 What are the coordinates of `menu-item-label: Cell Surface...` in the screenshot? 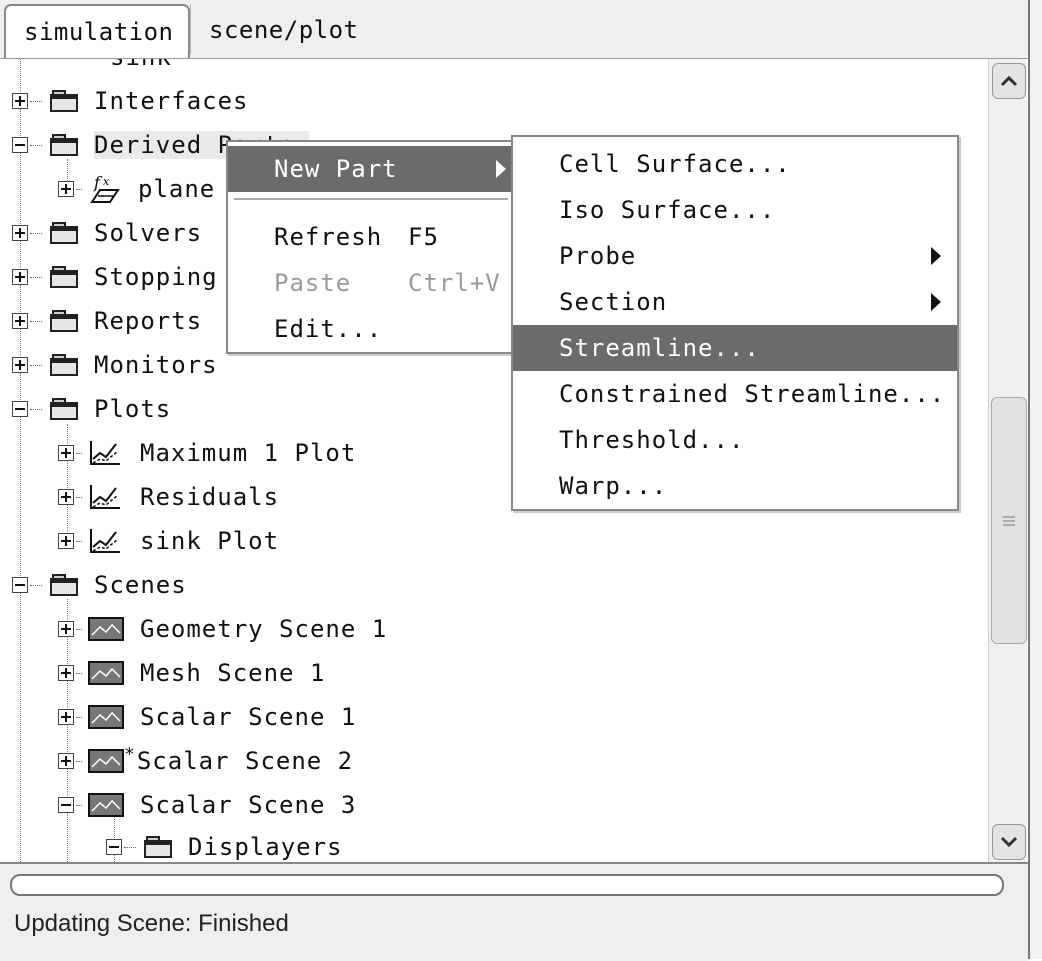 It's located at (675, 164).